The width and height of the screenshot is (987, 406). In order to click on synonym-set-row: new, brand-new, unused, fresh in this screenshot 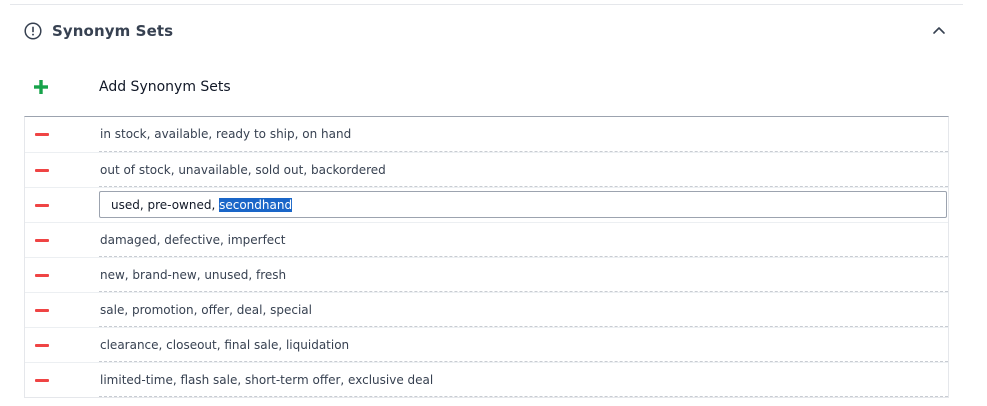, I will do `click(486, 274)`.